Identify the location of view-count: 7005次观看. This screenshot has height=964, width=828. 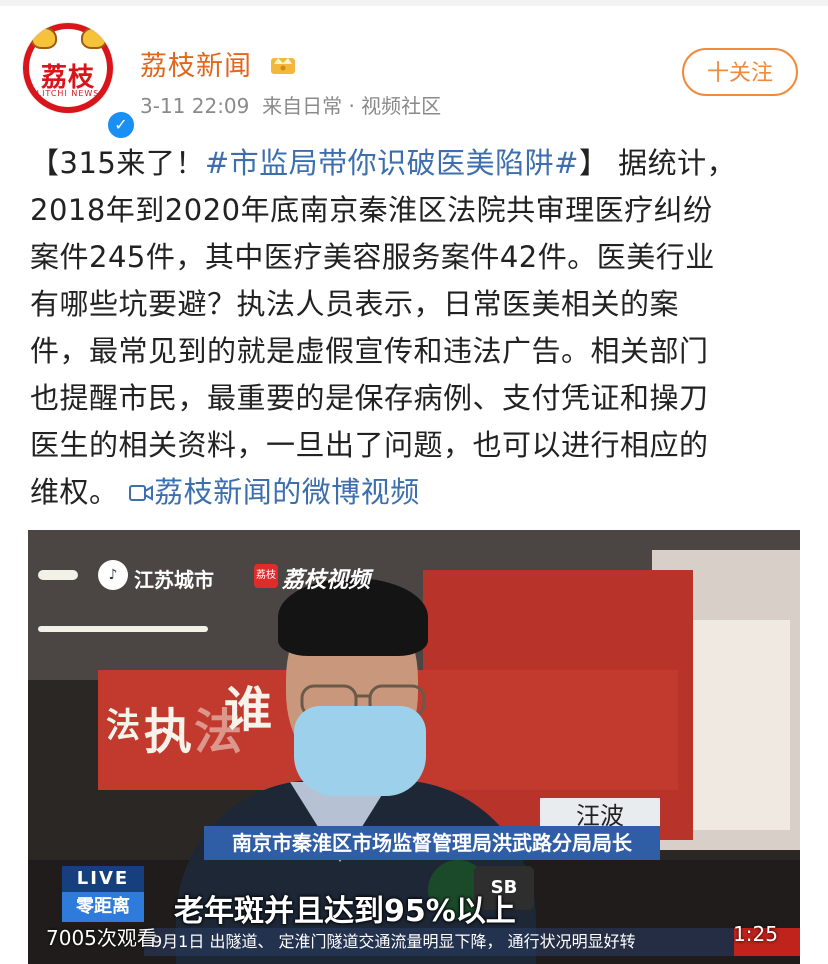
(101, 938).